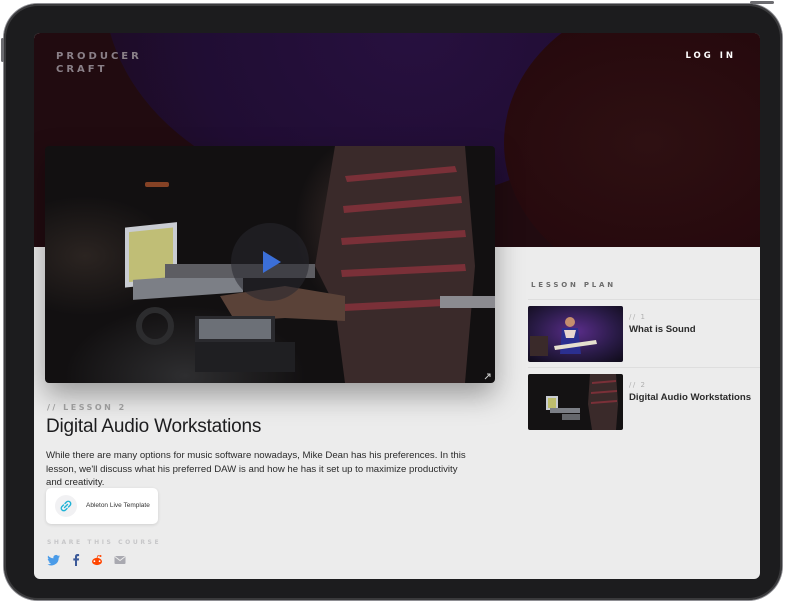 The height and width of the screenshot is (603, 786). I want to click on lesson-2-number: // 2, so click(638, 385).